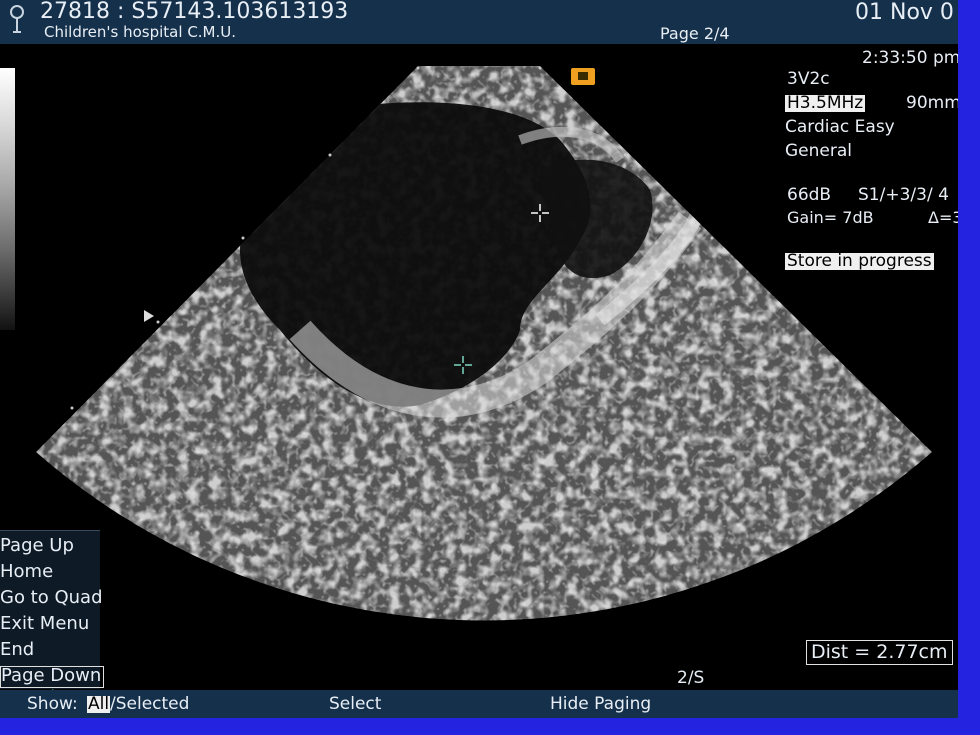 Image resolution: width=980 pixels, height=735 pixels. Describe the element at coordinates (904, 12) in the screenshot. I see `exam-date: 01 Nov 0` at that location.